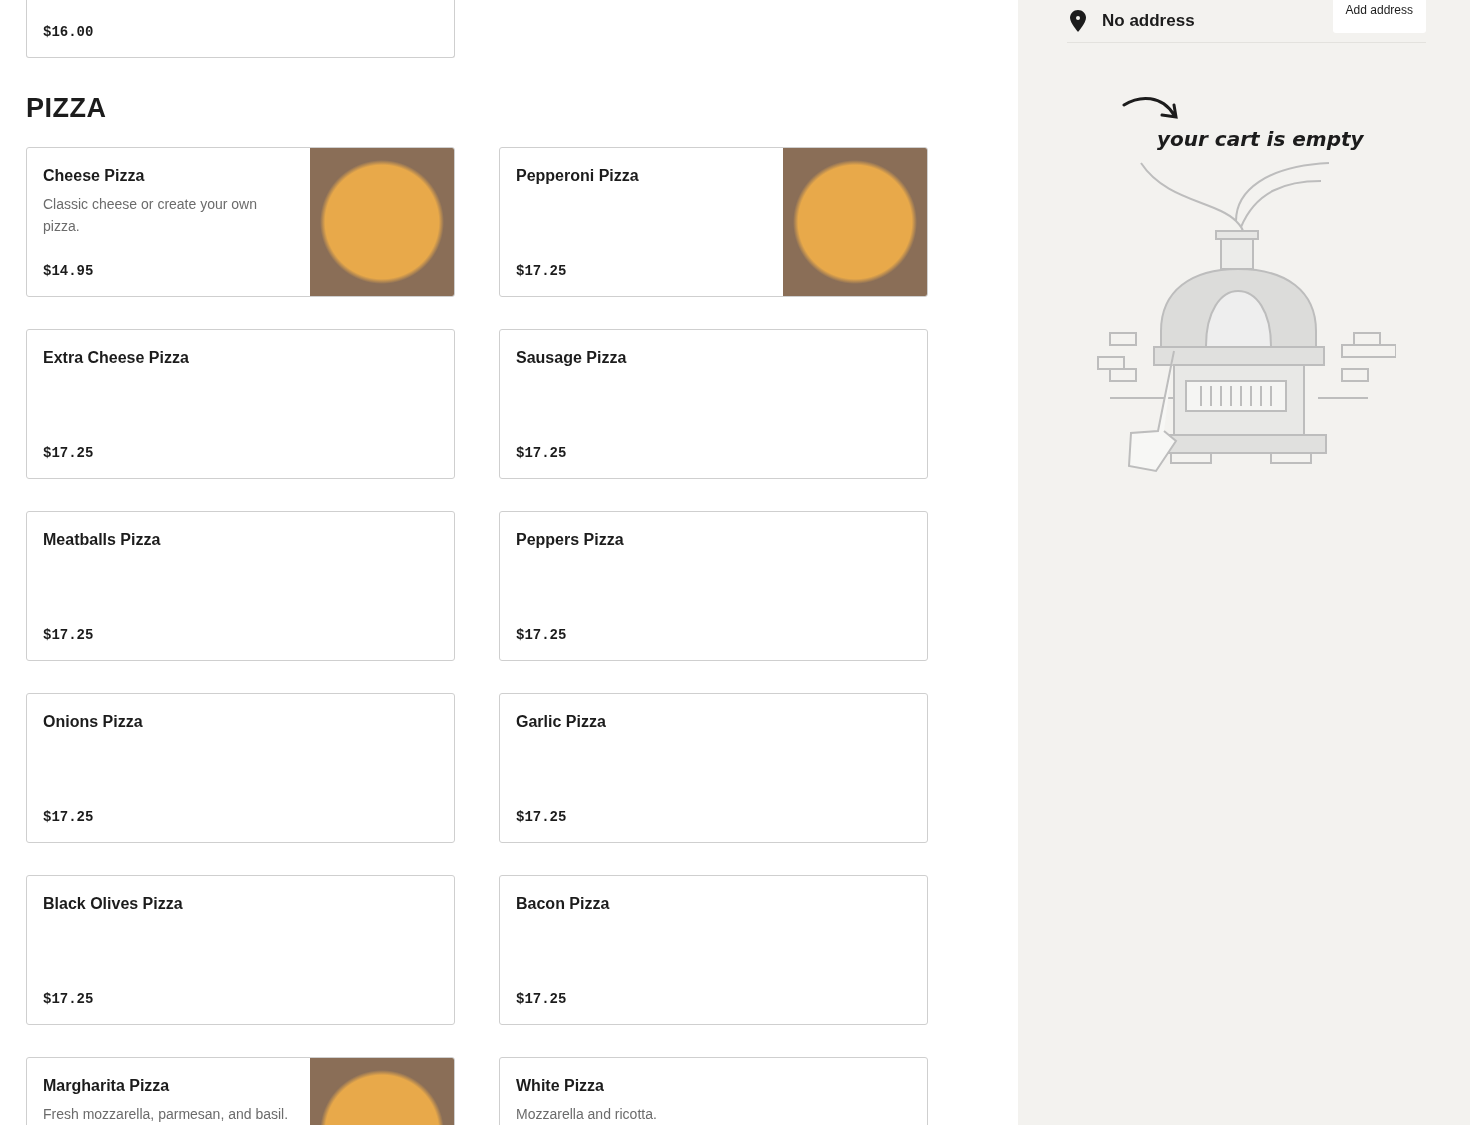 The height and width of the screenshot is (1125, 1470). What do you see at coordinates (561, 722) in the screenshot?
I see `item-name: Garlic Pizza` at bounding box center [561, 722].